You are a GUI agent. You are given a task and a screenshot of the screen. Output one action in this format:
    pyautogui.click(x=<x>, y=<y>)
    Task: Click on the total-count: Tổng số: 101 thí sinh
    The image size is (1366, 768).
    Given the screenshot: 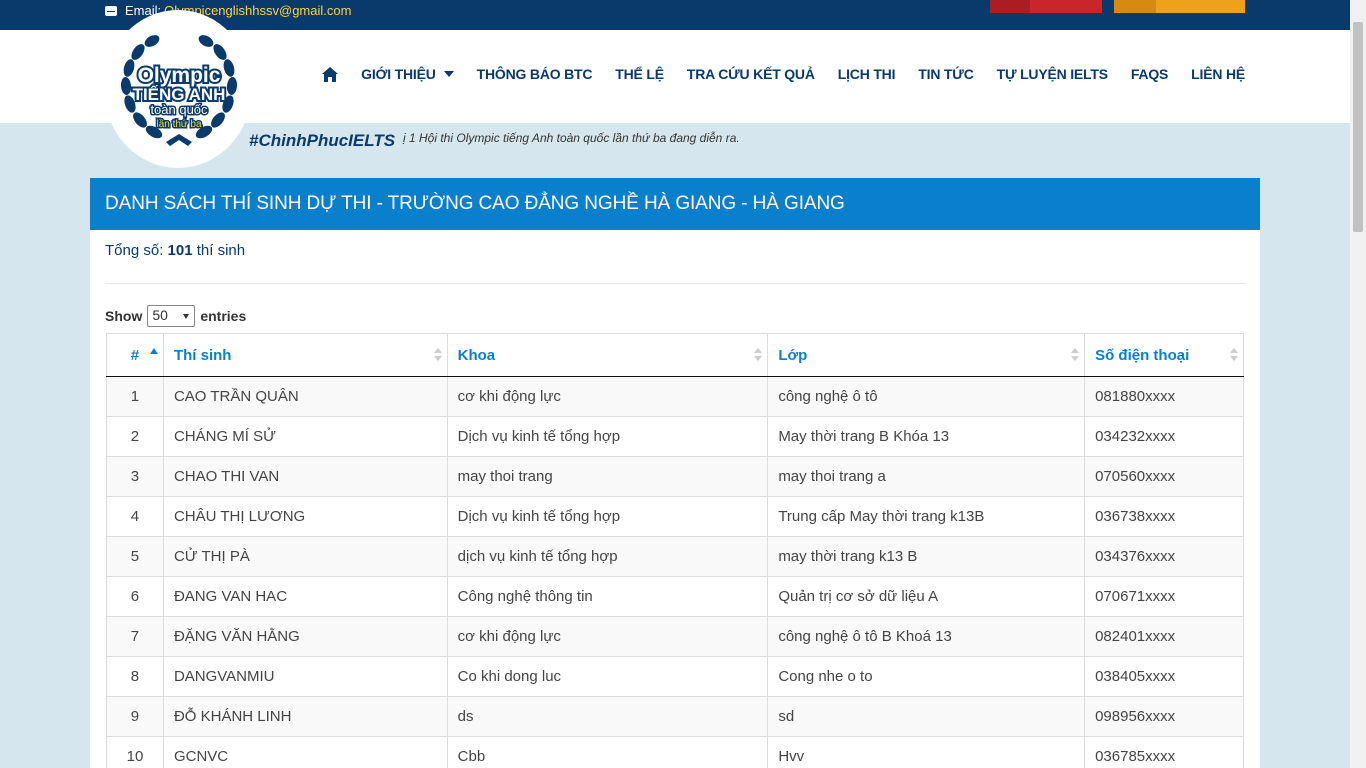 What is the action you would take?
    pyautogui.click(x=175, y=250)
    